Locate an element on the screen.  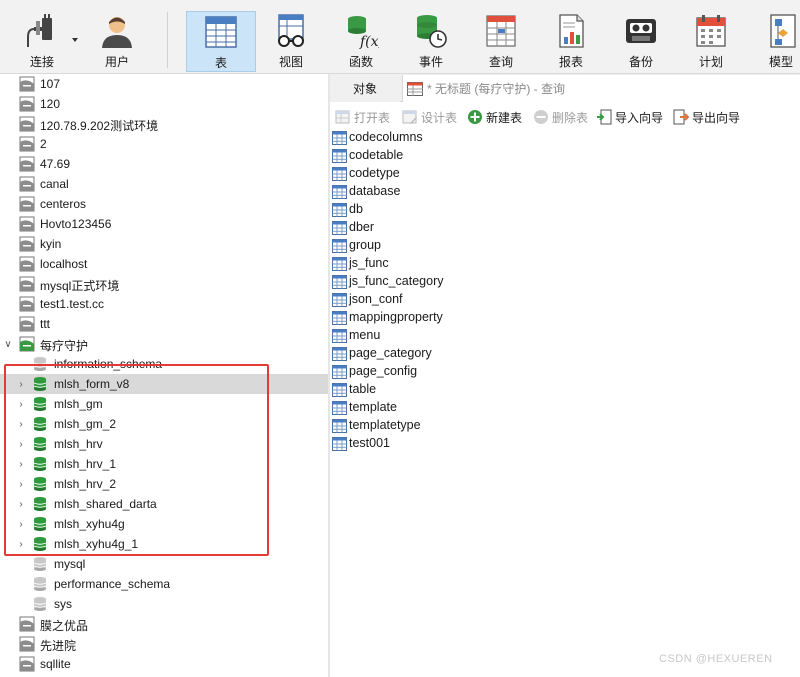
tree-connection: 120 is located at coordinates (164, 104).